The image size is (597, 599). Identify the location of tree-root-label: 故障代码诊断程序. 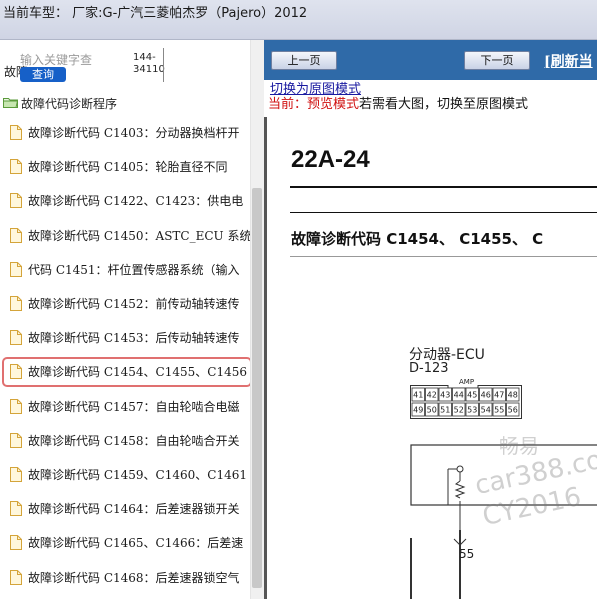
(69, 104).